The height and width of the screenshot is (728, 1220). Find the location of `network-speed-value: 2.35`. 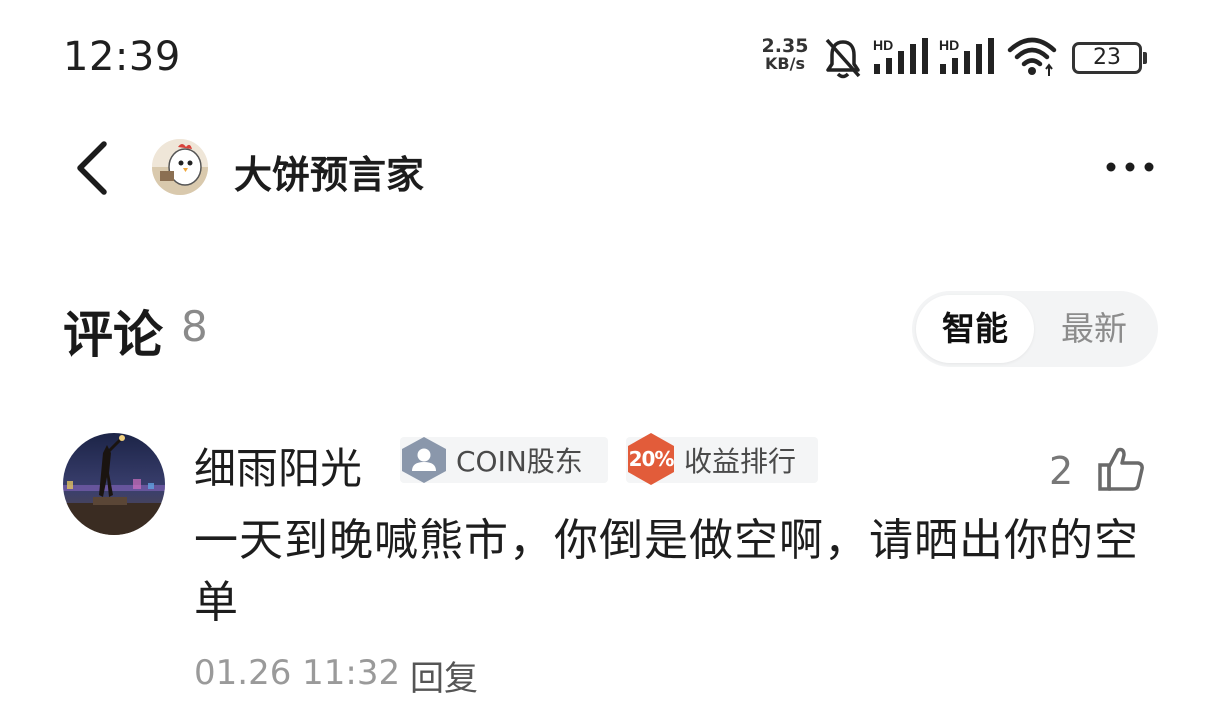

network-speed-value: 2.35 is located at coordinates (785, 46).